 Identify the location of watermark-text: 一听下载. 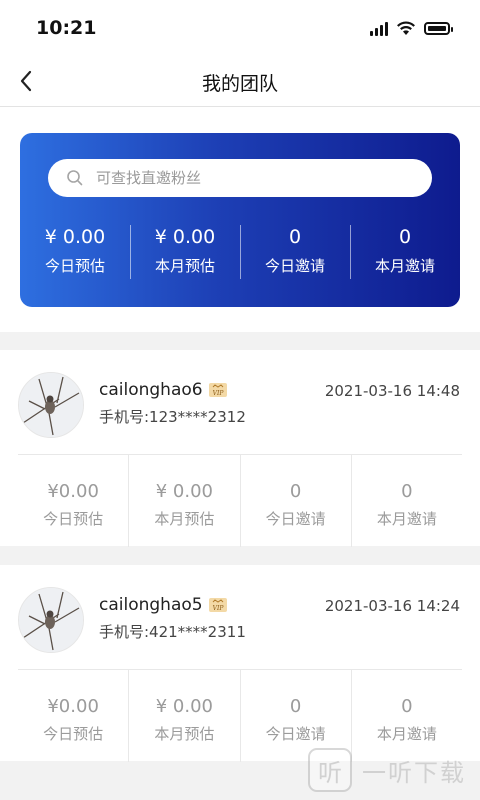
(414, 772).